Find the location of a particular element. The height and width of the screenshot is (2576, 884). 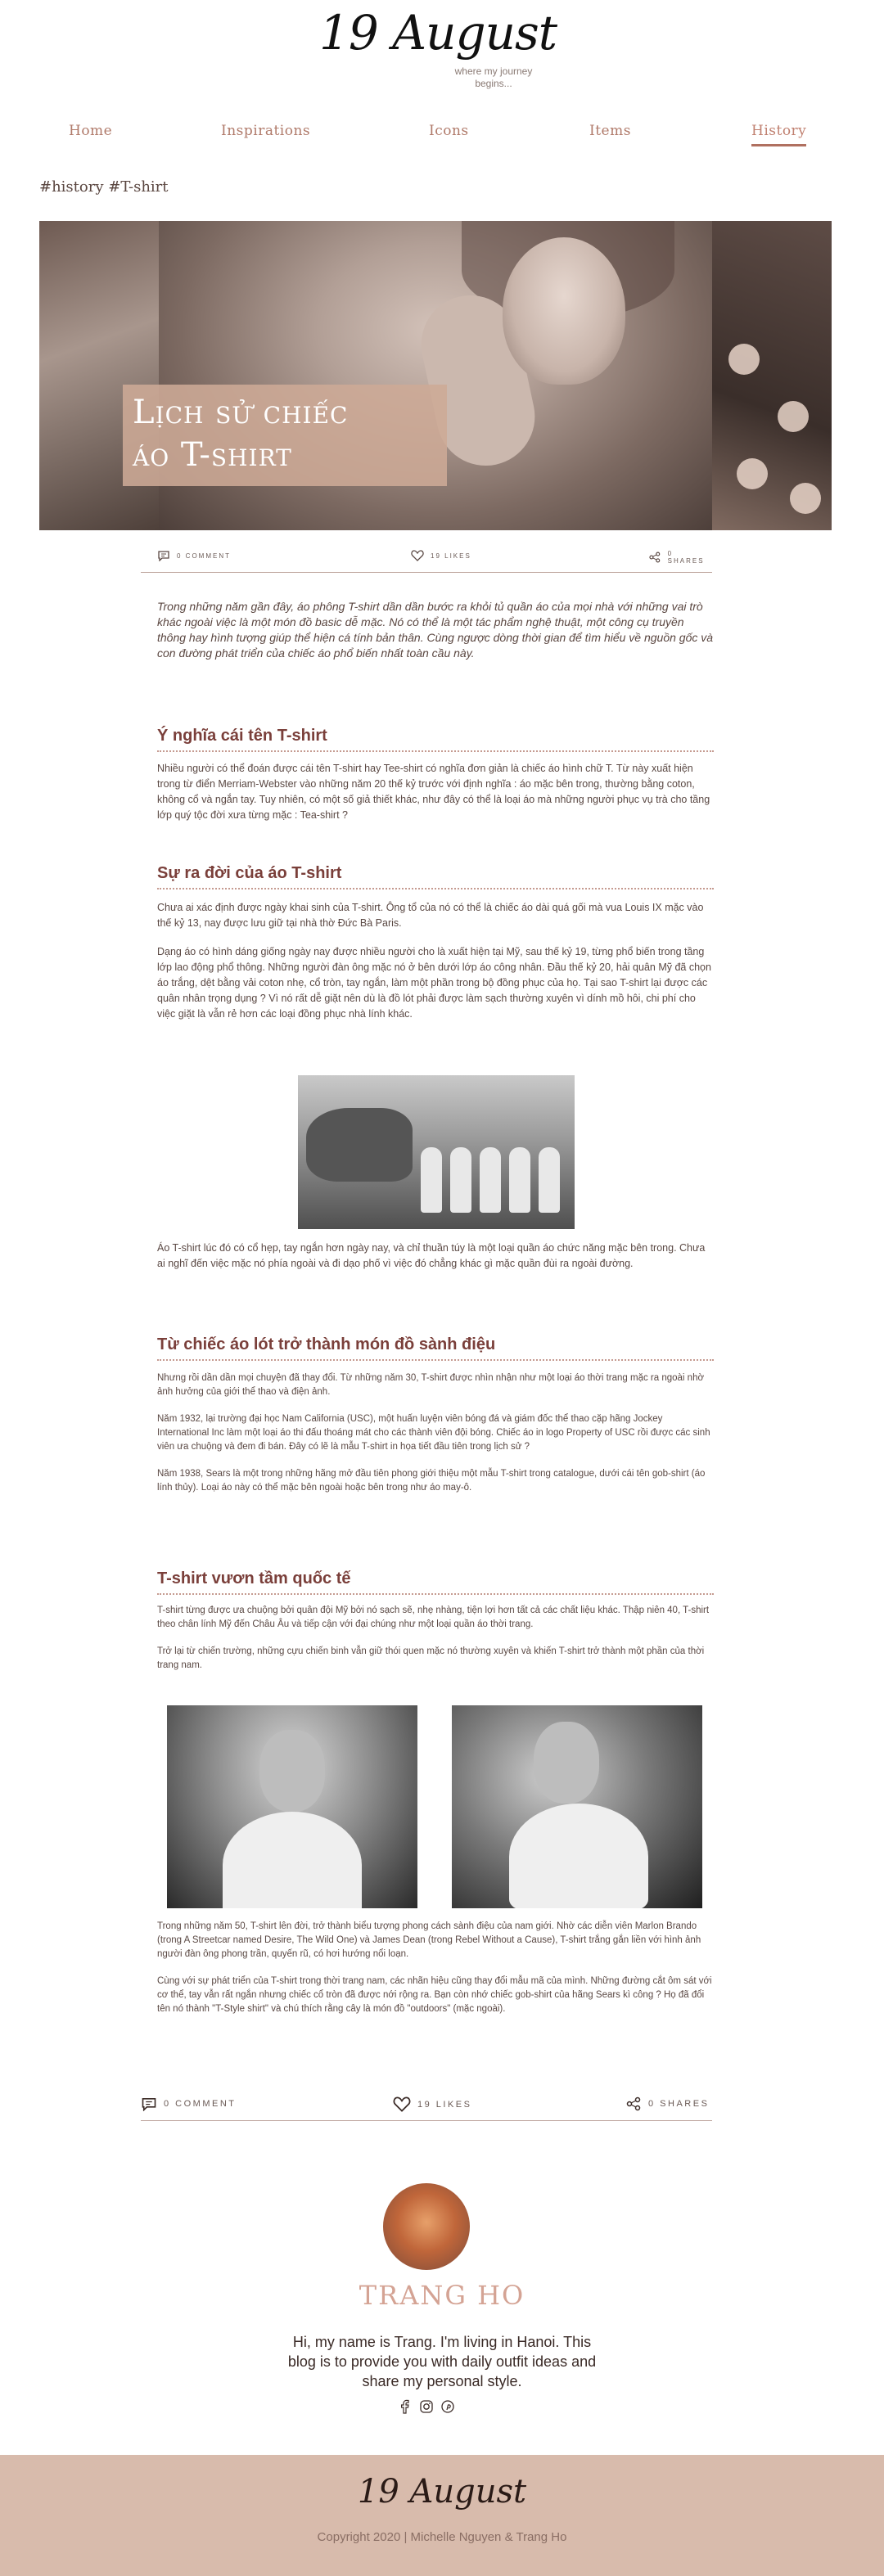

marlon-brando-photo is located at coordinates (292, 1806).